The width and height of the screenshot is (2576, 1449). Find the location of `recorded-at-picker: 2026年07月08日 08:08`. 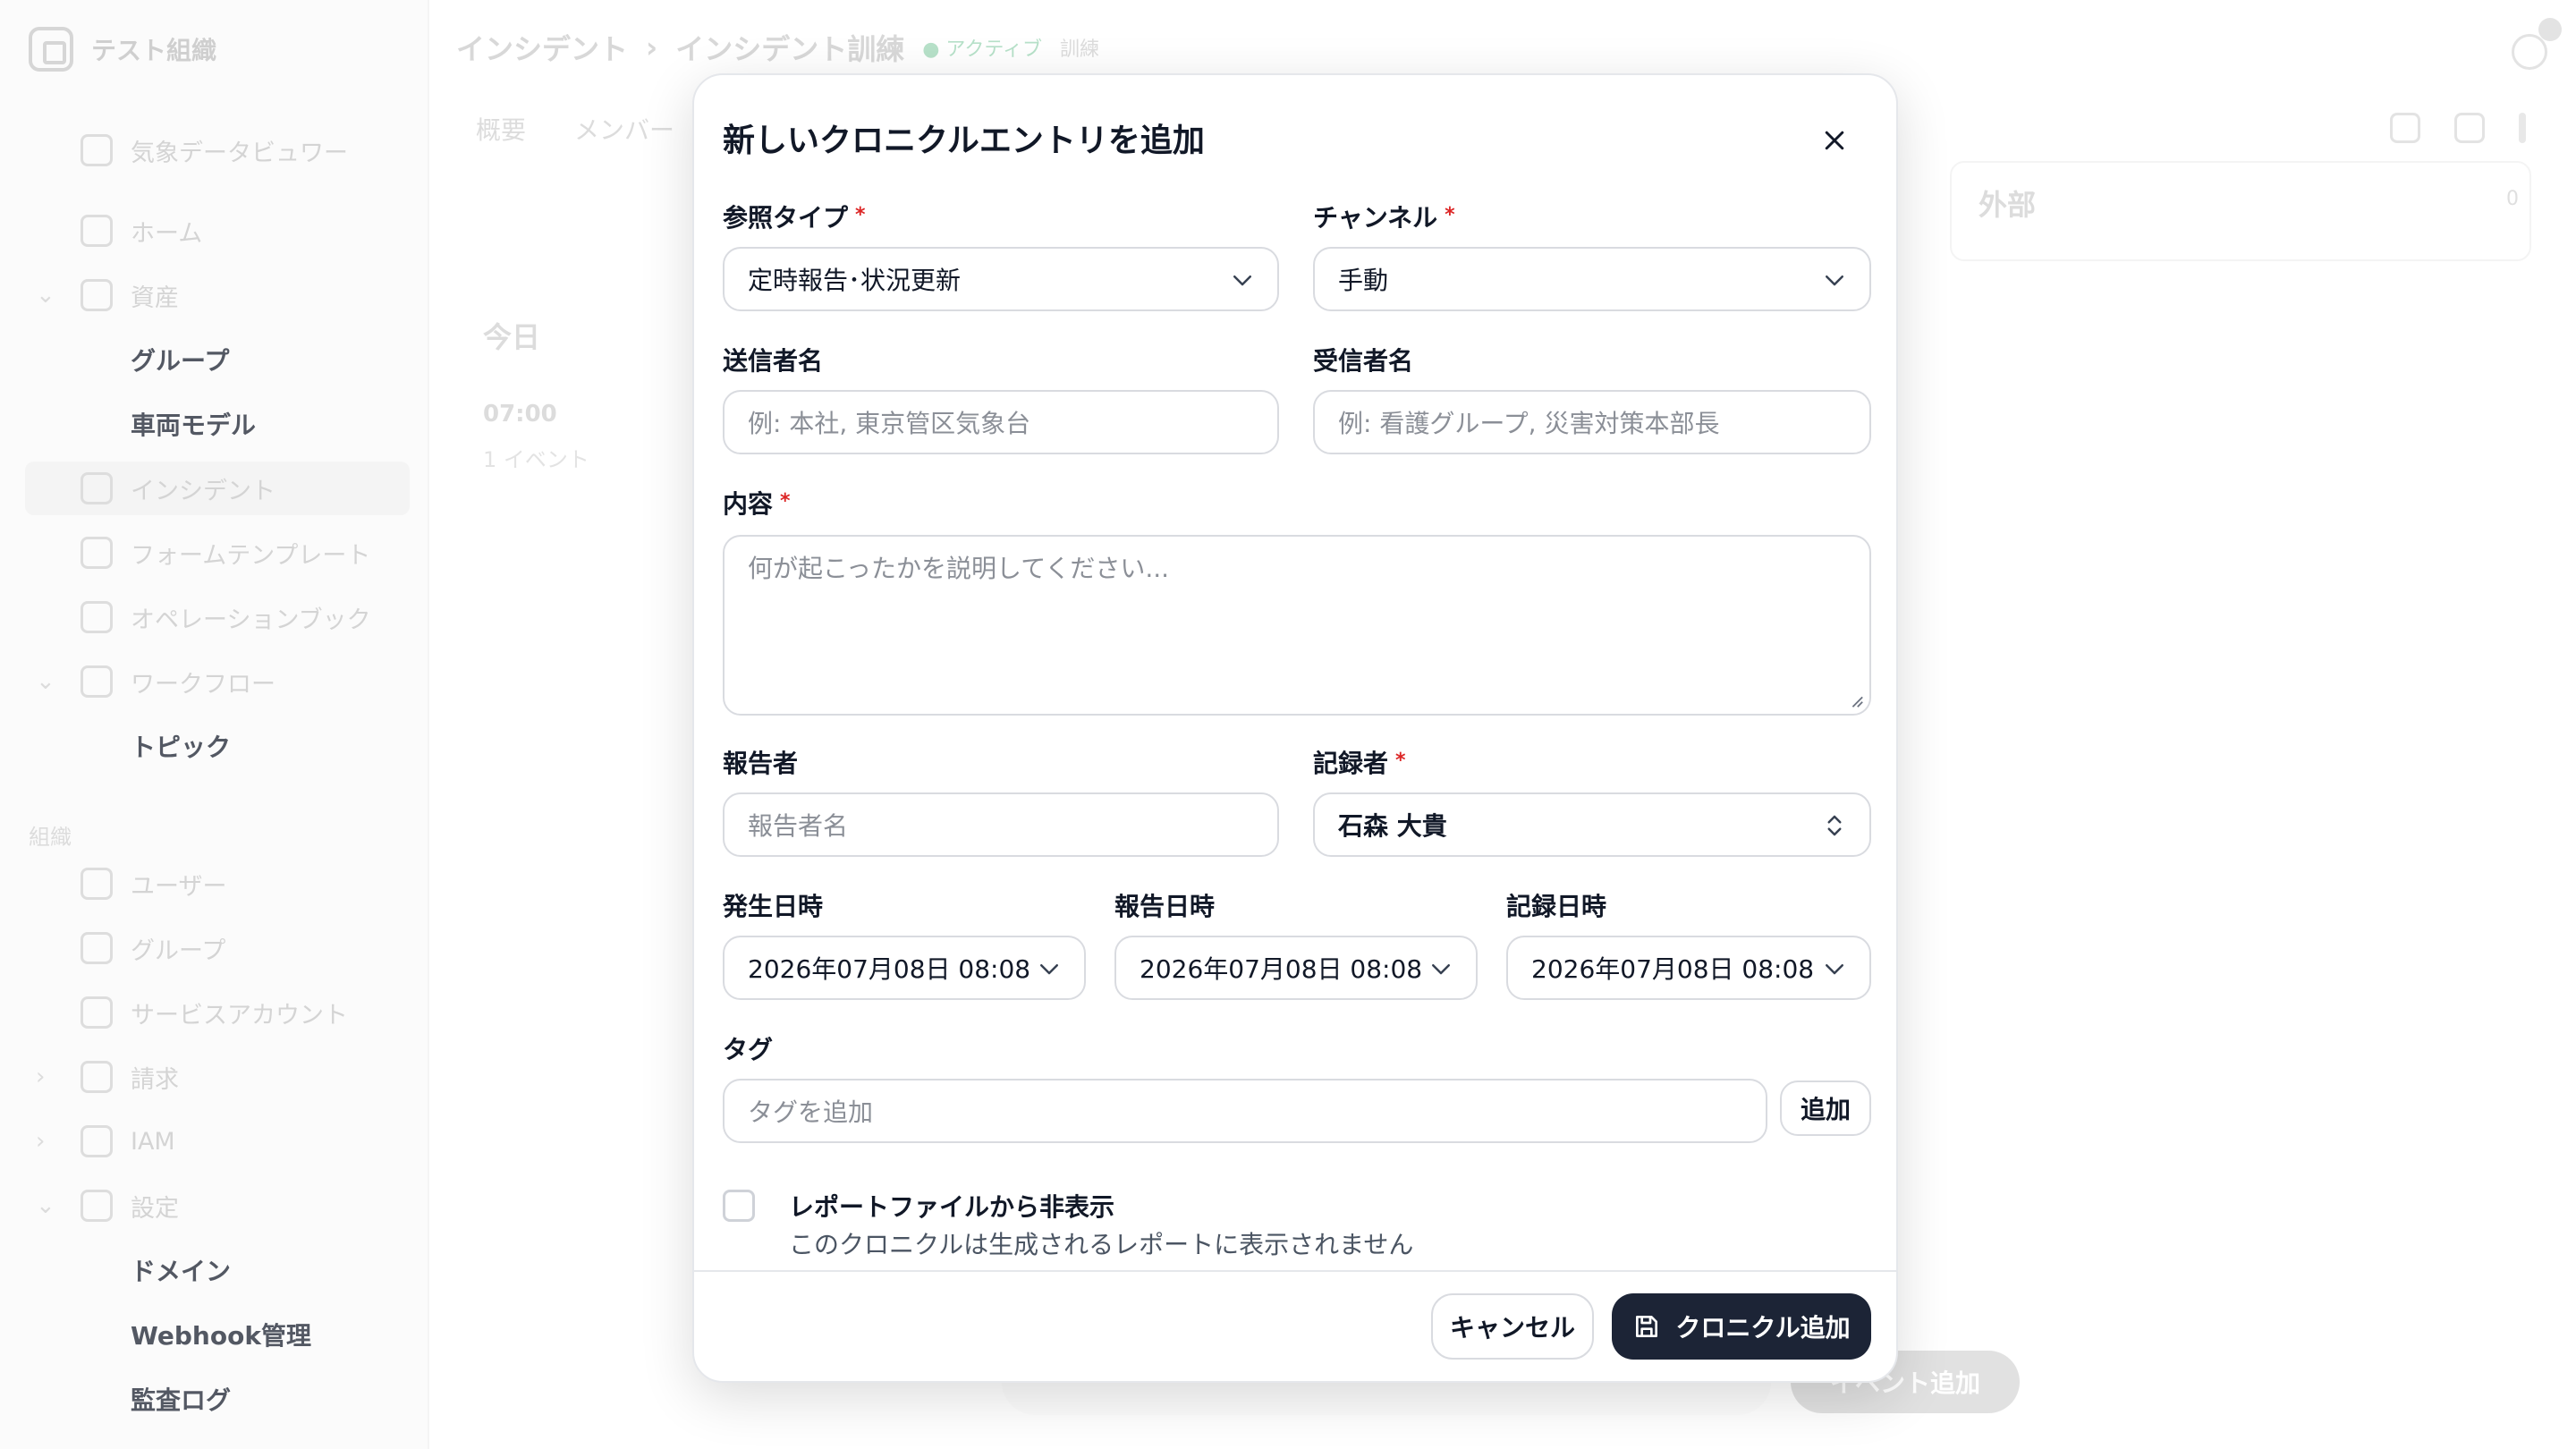

recorded-at-picker: 2026年07月08日 08:08 is located at coordinates (1688, 968).